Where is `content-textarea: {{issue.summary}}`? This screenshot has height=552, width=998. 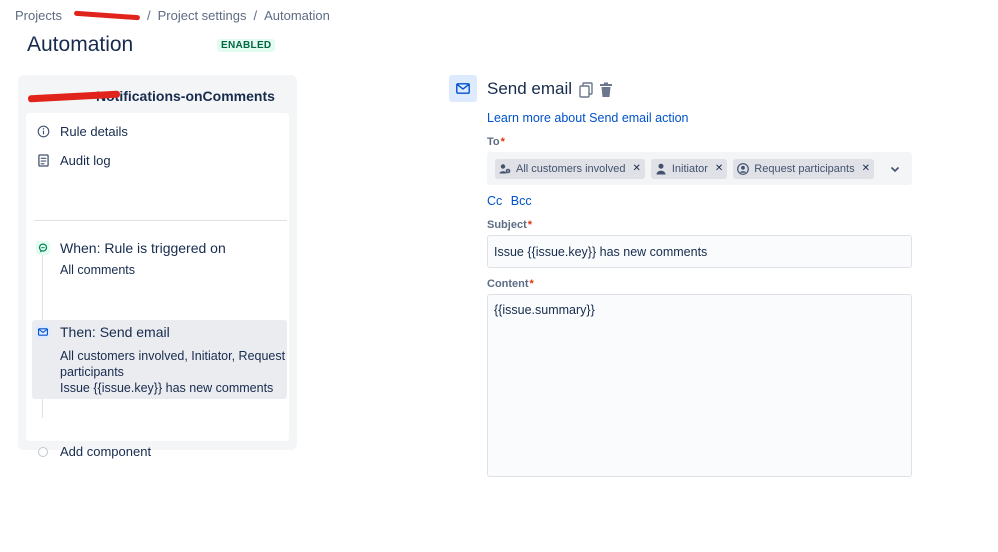
content-textarea: {{issue.summary}} is located at coordinates (699, 385).